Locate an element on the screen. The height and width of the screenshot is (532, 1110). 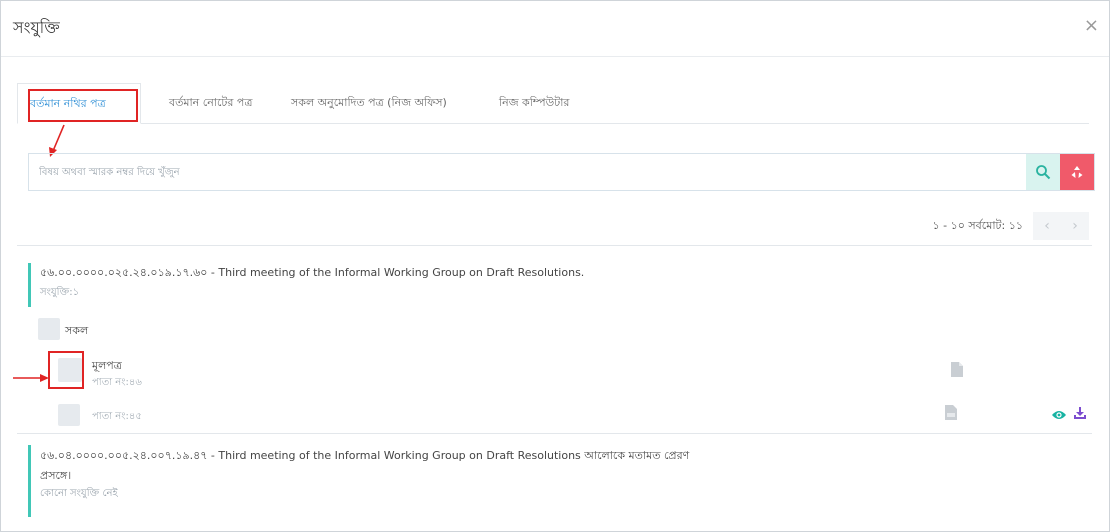
annotation-arrow-checkbox is located at coordinates (31, 378).